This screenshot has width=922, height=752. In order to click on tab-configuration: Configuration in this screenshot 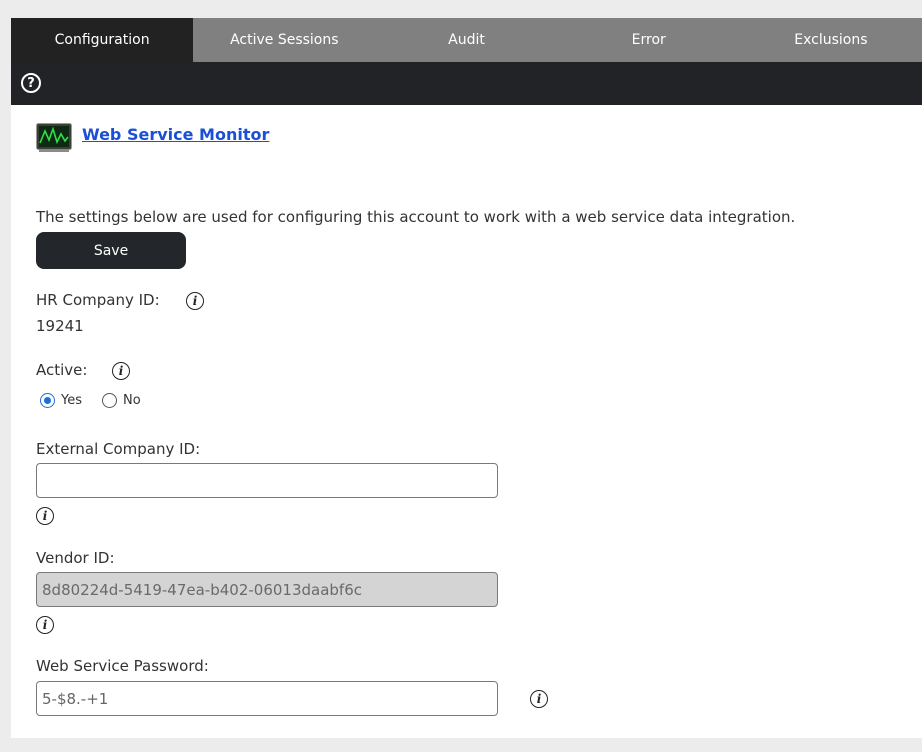, I will do `click(102, 40)`.